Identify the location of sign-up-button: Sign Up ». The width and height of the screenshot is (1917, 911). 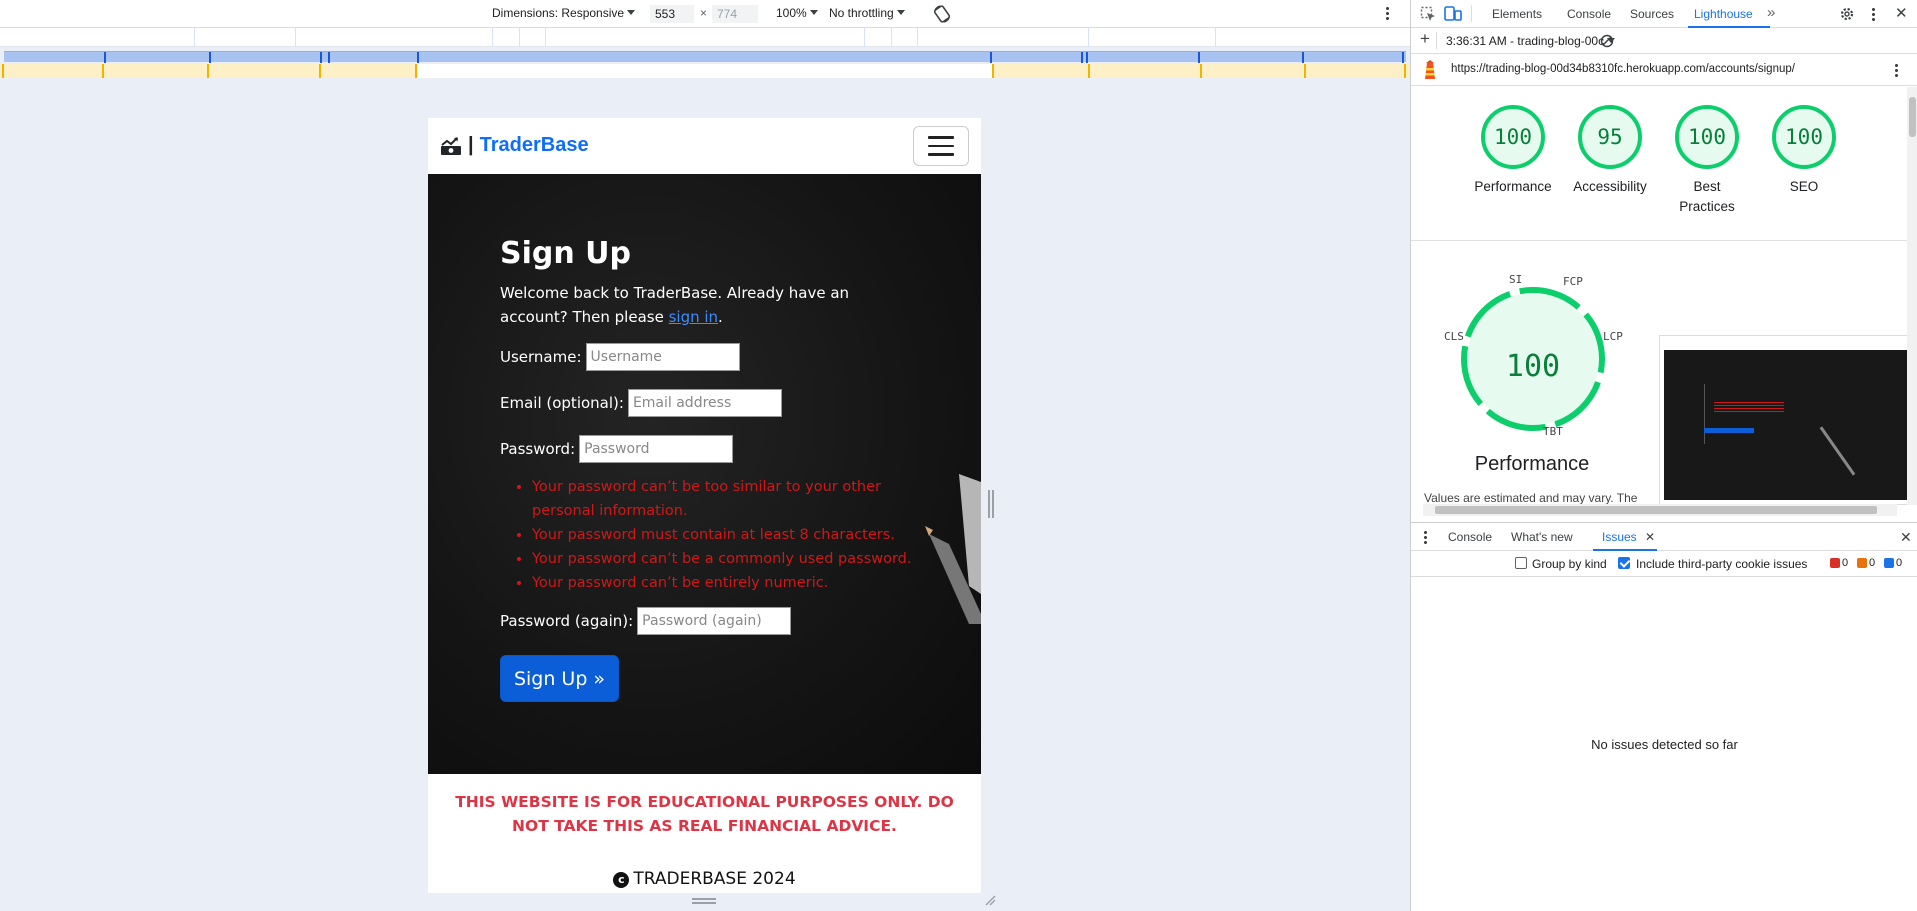
(559, 678).